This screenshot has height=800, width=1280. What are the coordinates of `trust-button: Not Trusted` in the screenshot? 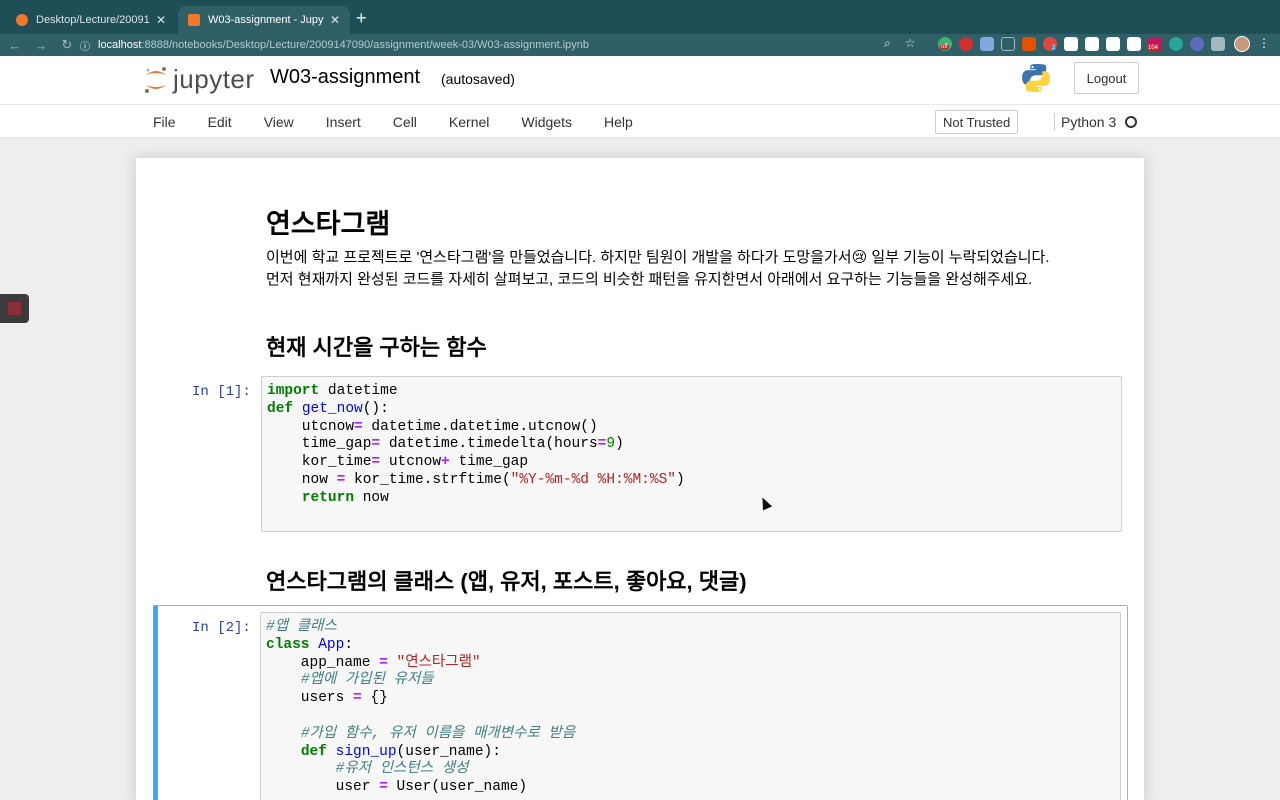 It's located at (977, 122).